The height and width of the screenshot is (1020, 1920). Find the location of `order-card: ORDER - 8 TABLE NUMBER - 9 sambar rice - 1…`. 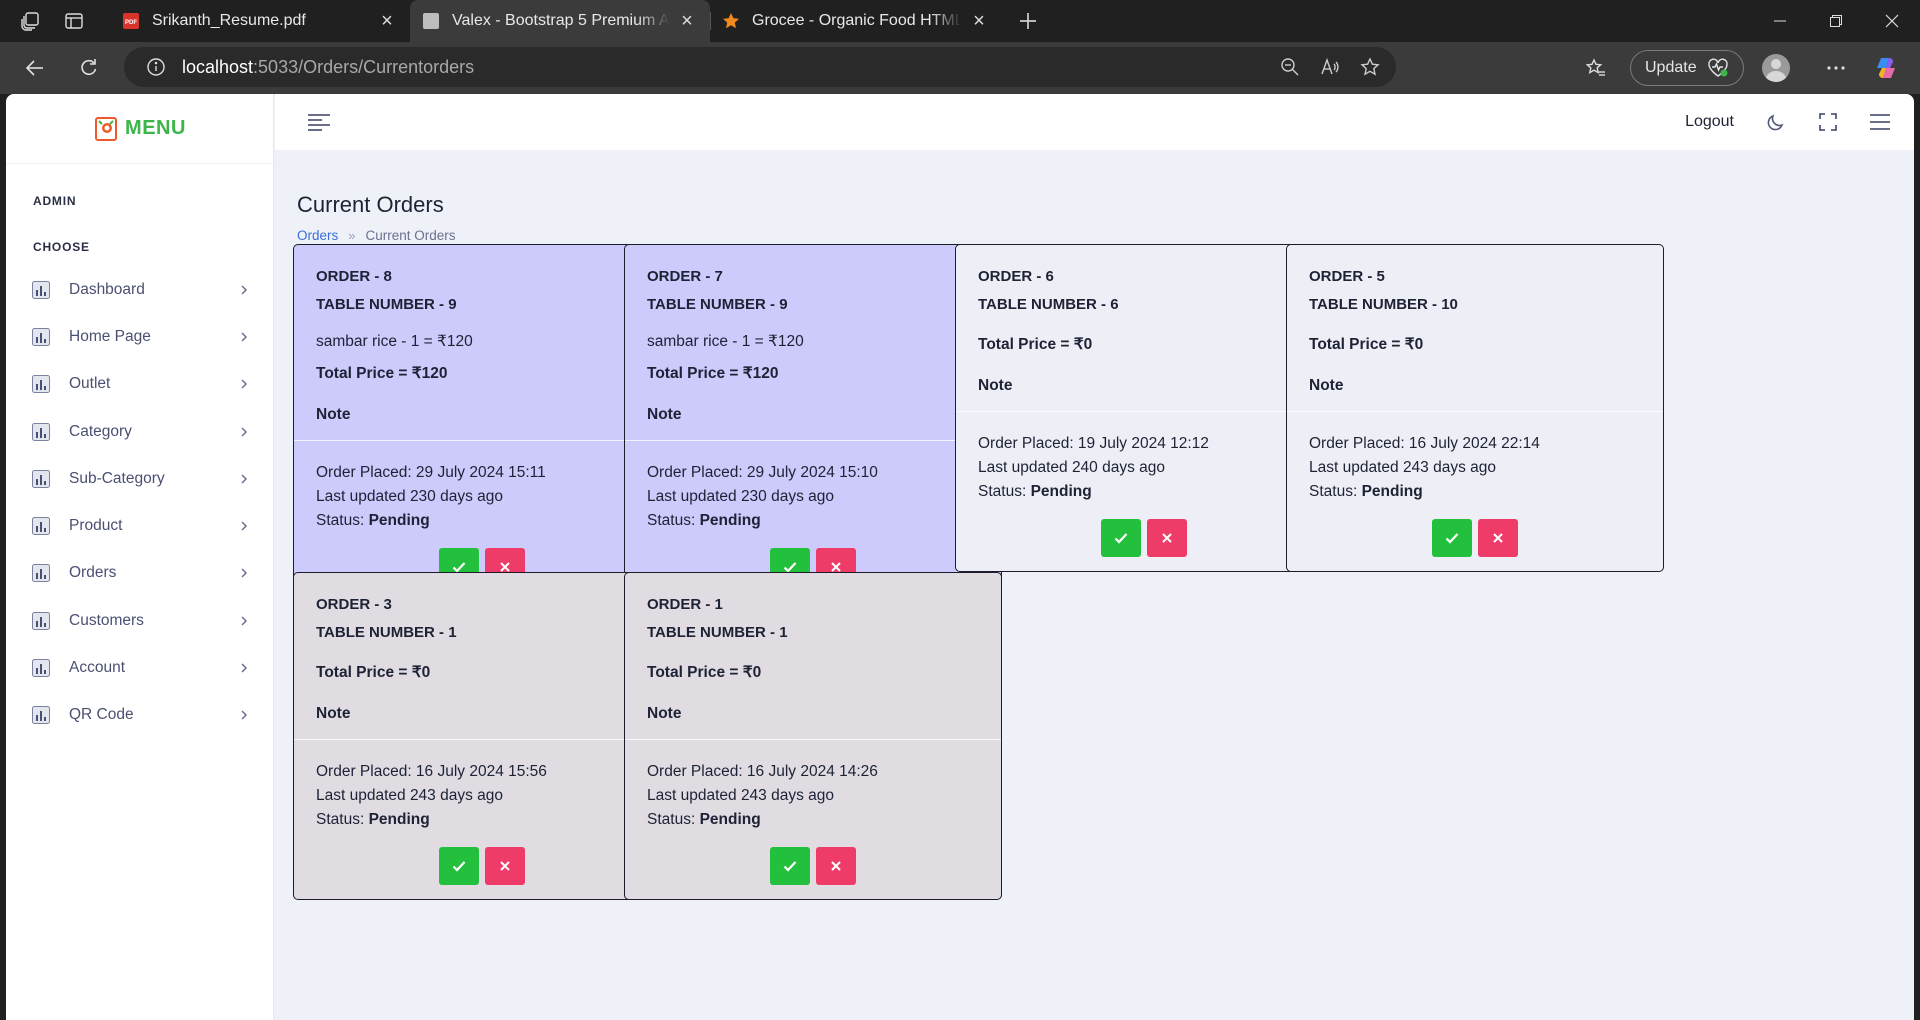

order-card: ORDER - 8 TABLE NUMBER - 9 sambar rice - 1… is located at coordinates (482, 422).